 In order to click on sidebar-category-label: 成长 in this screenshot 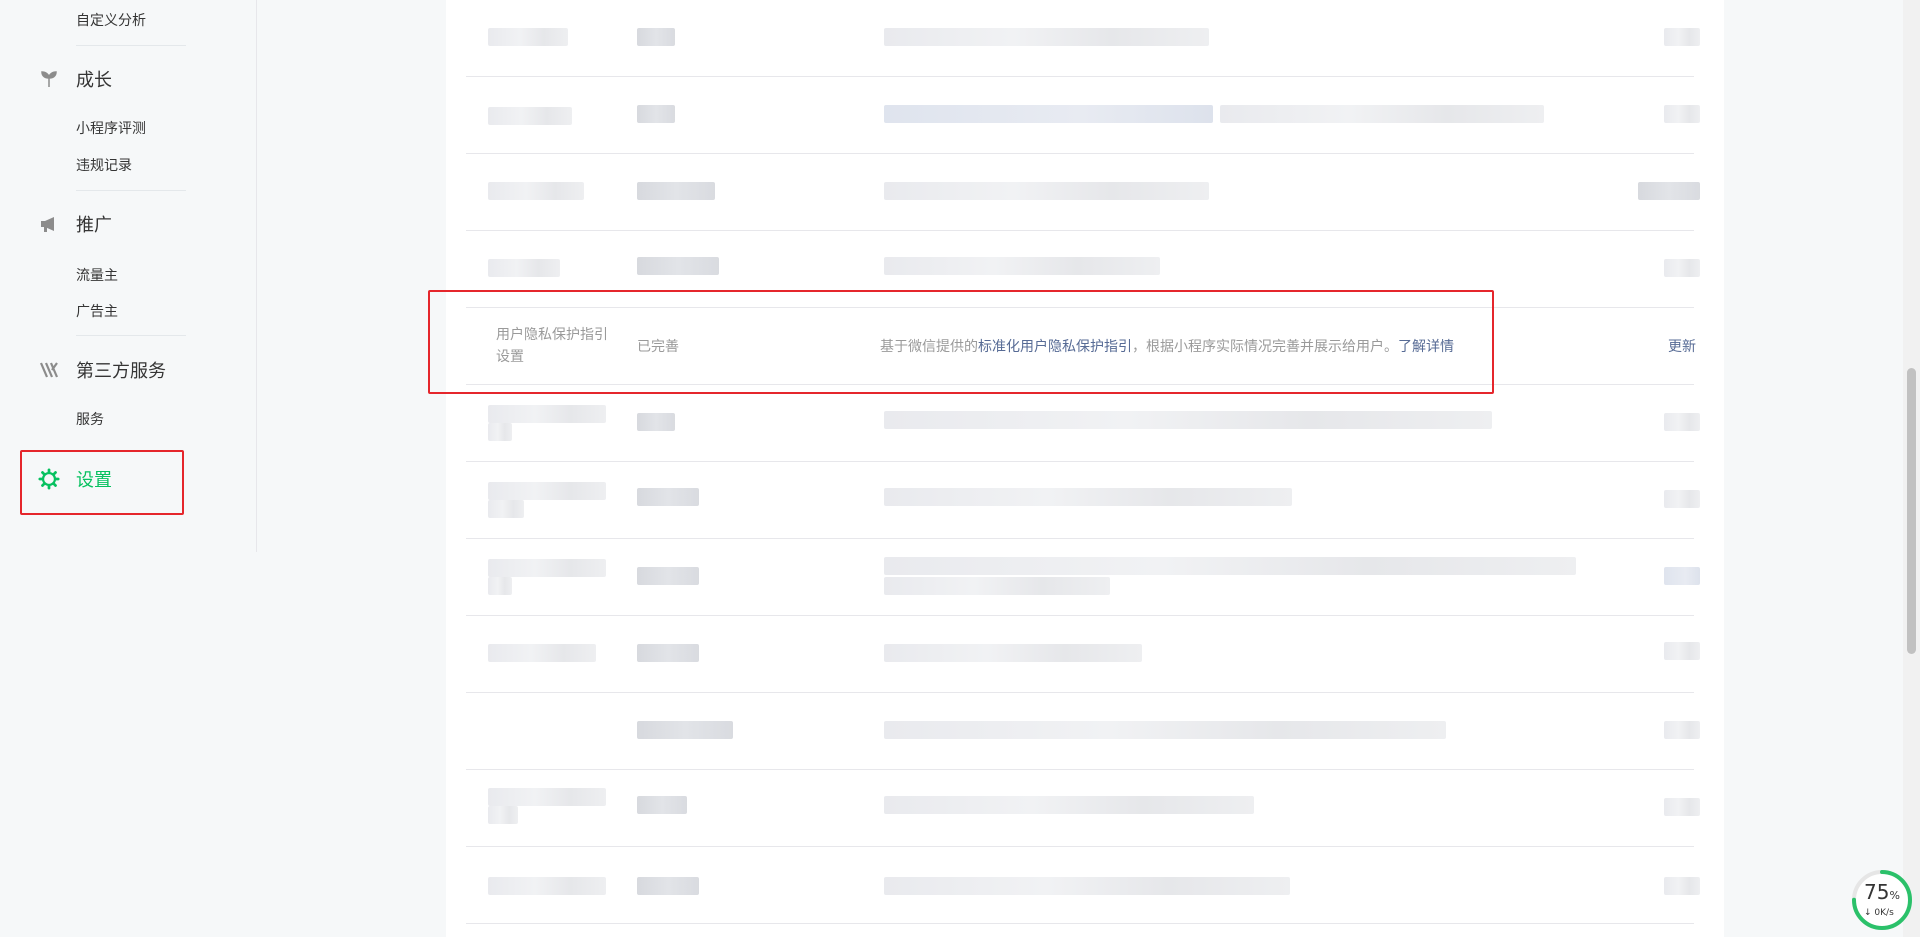, I will do `click(94, 80)`.